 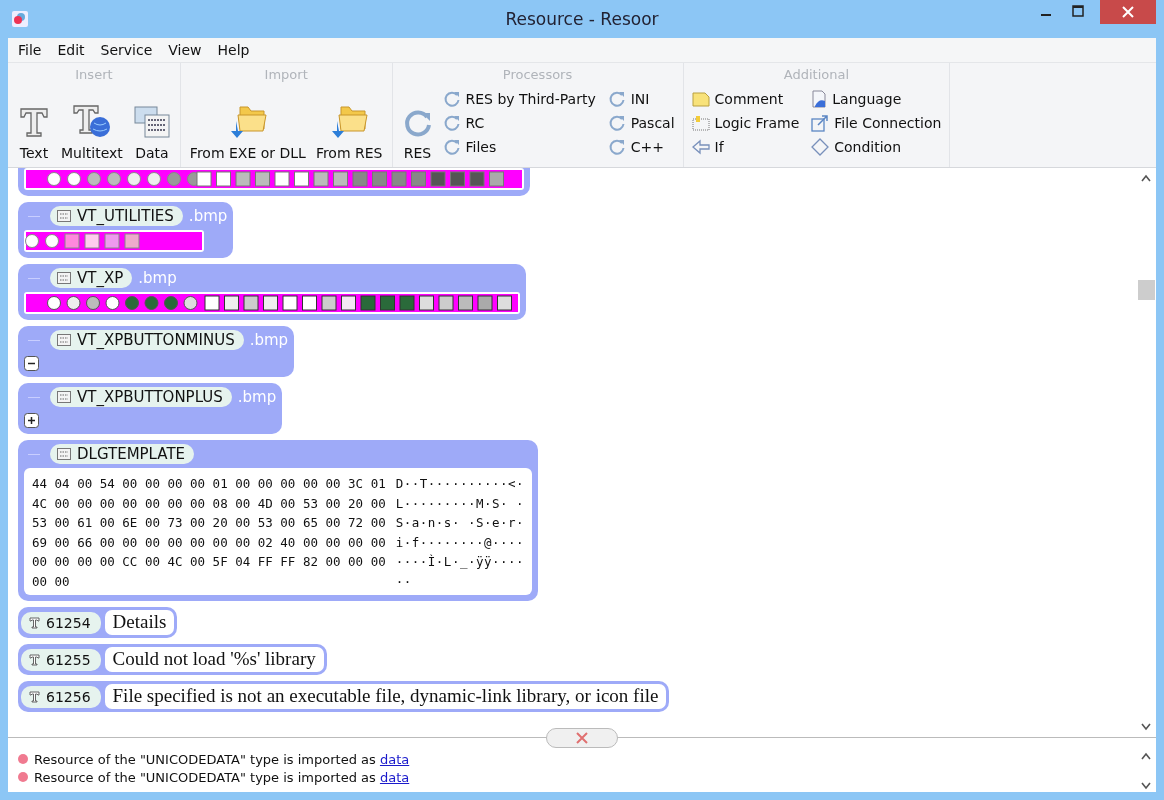 What do you see at coordinates (519, 147) in the screenshot?
I see `ribbon-button: Files` at bounding box center [519, 147].